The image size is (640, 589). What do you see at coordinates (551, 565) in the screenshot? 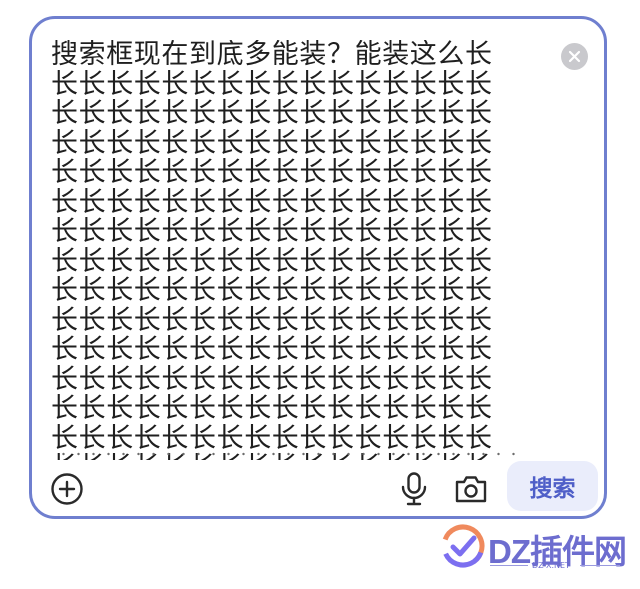
I see `watermark-domain: DZ-X.NET` at bounding box center [551, 565].